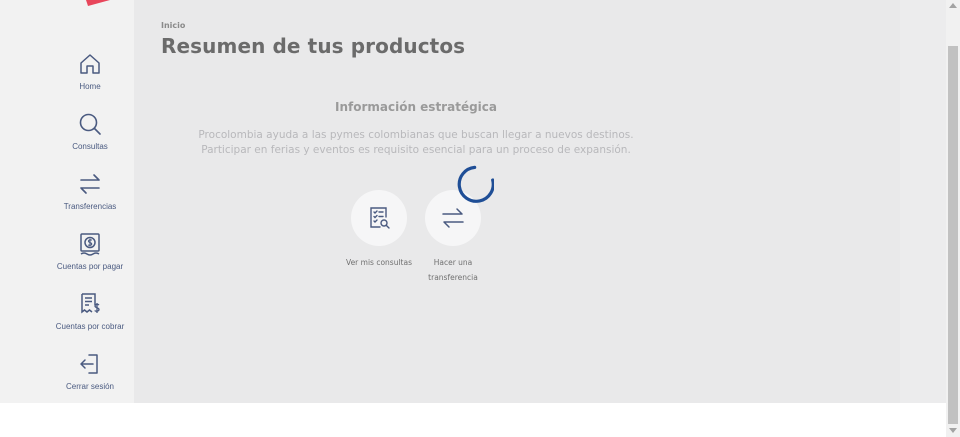 The height and width of the screenshot is (437, 960). Describe the element at coordinates (313, 46) in the screenshot. I see `page-title: Resumen de tus productos` at that location.